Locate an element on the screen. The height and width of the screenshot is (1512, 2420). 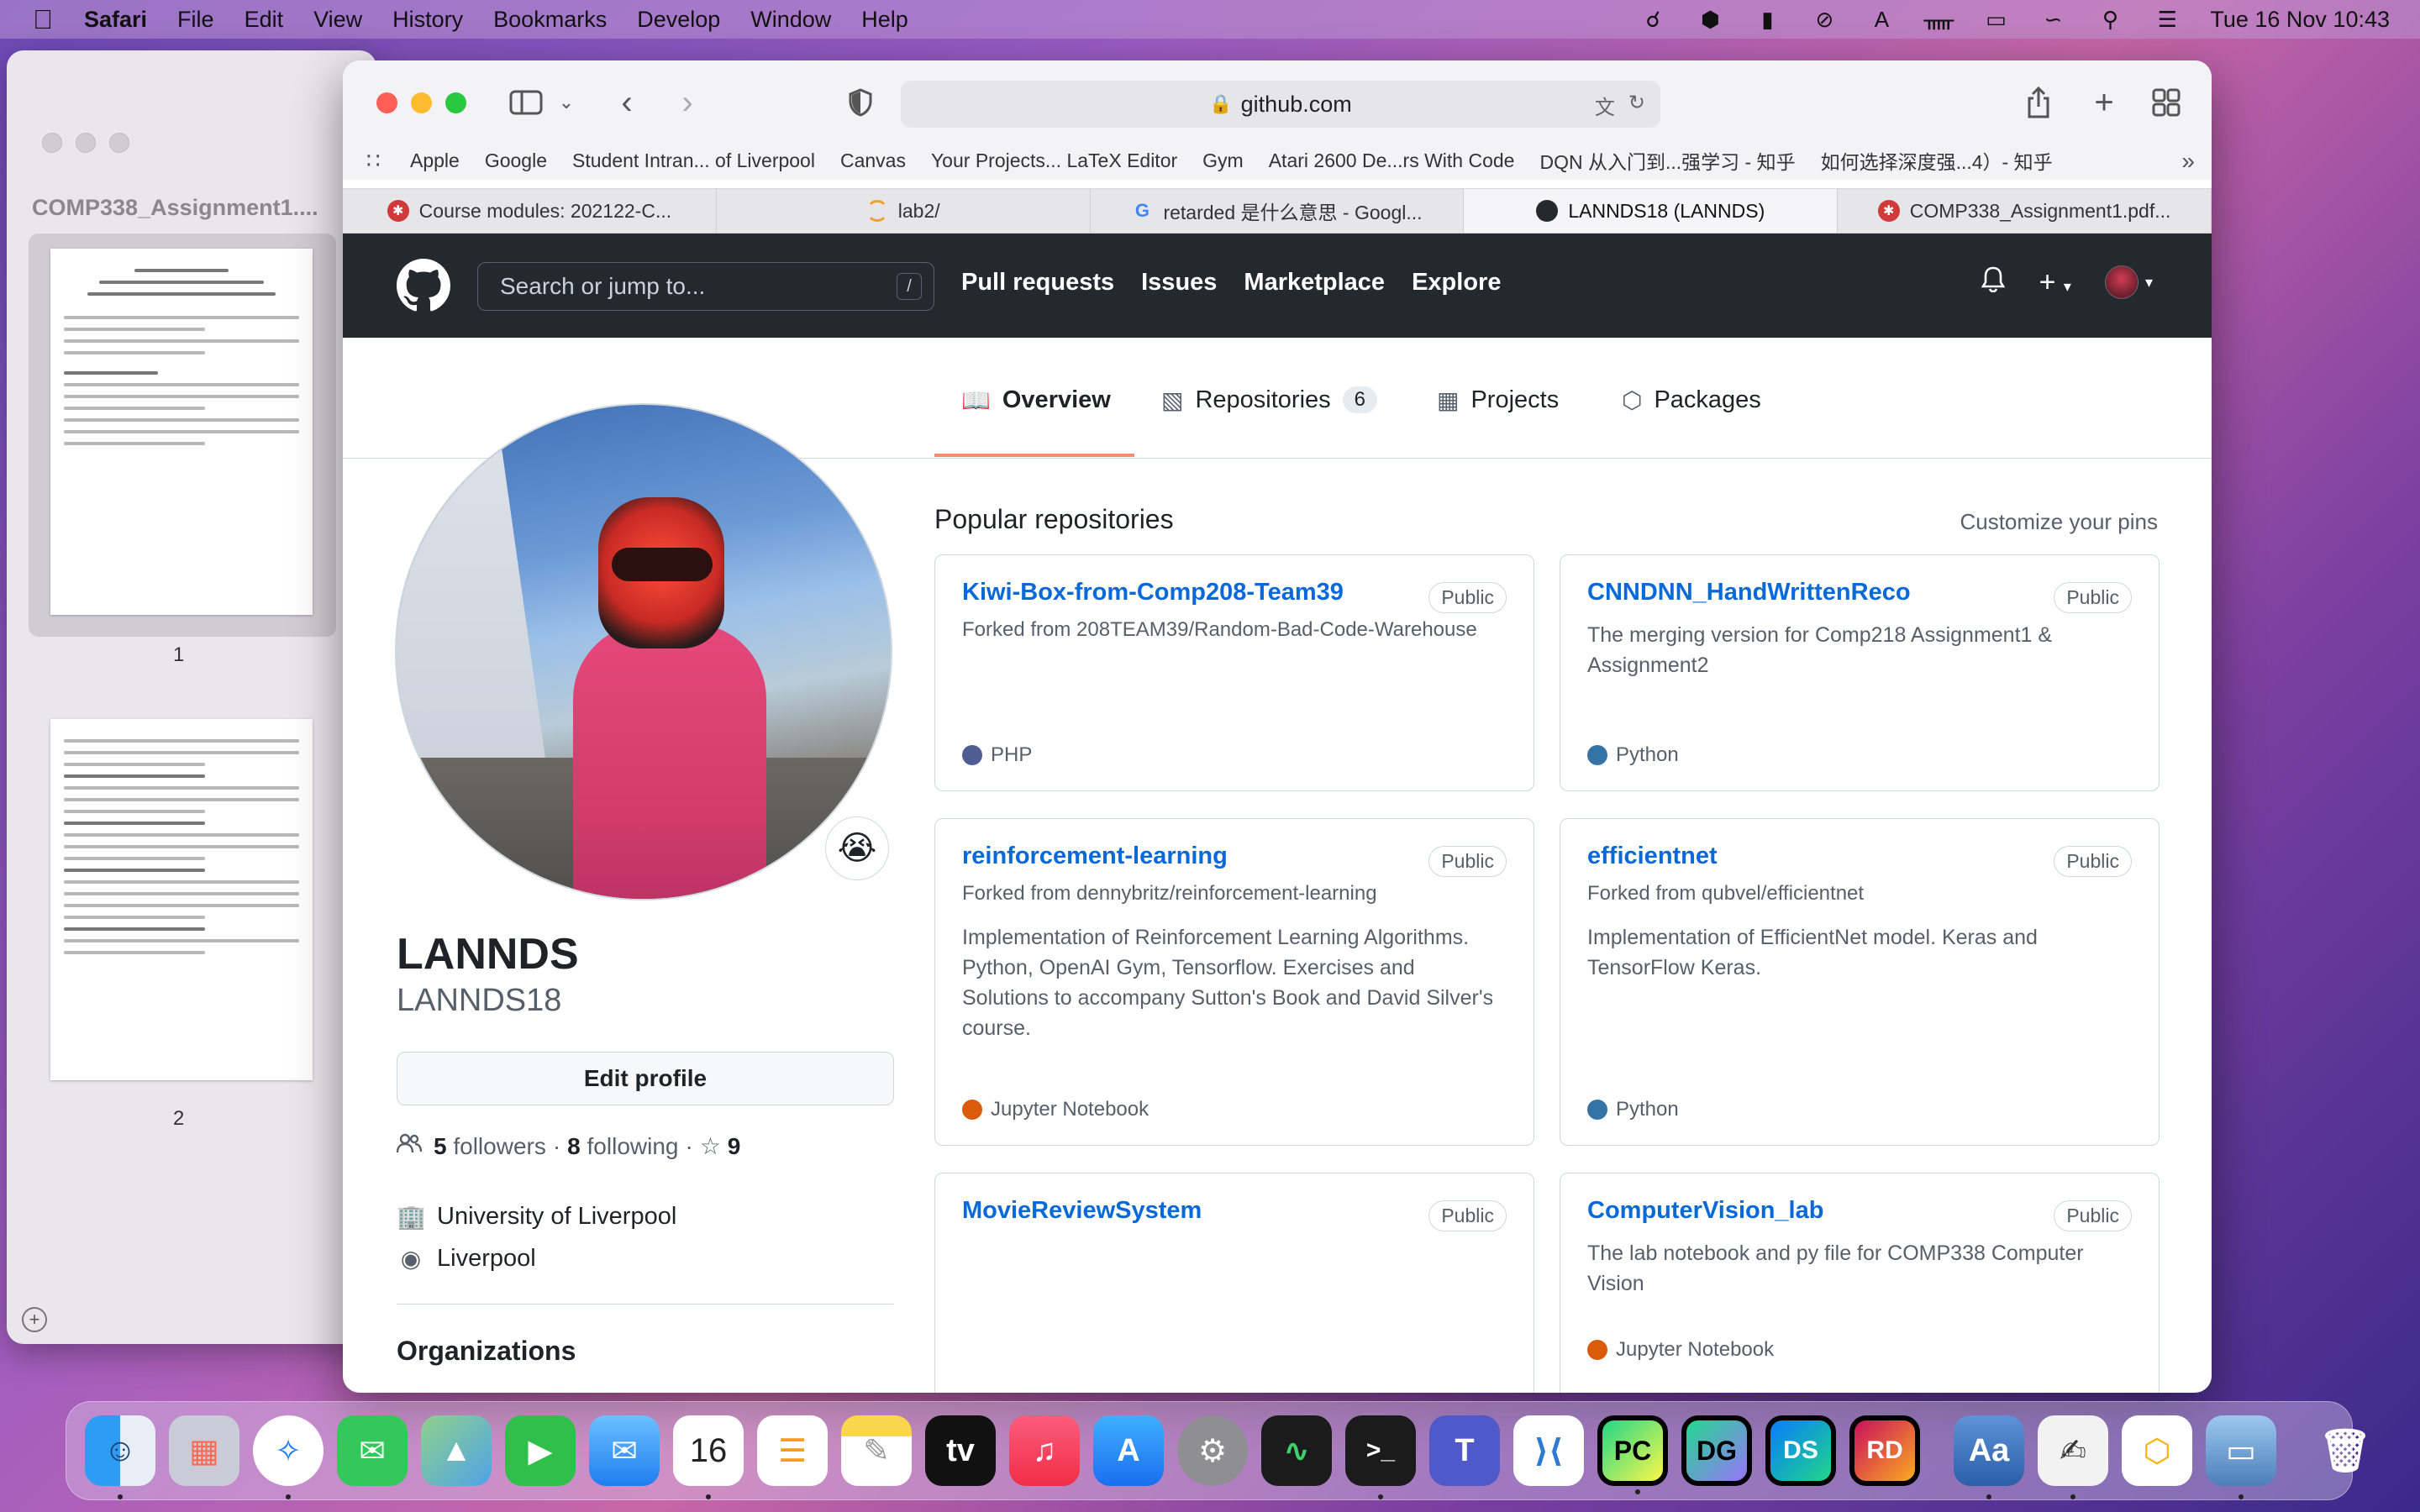
nav-marketplace: Marketplace is located at coordinates (1315, 283).